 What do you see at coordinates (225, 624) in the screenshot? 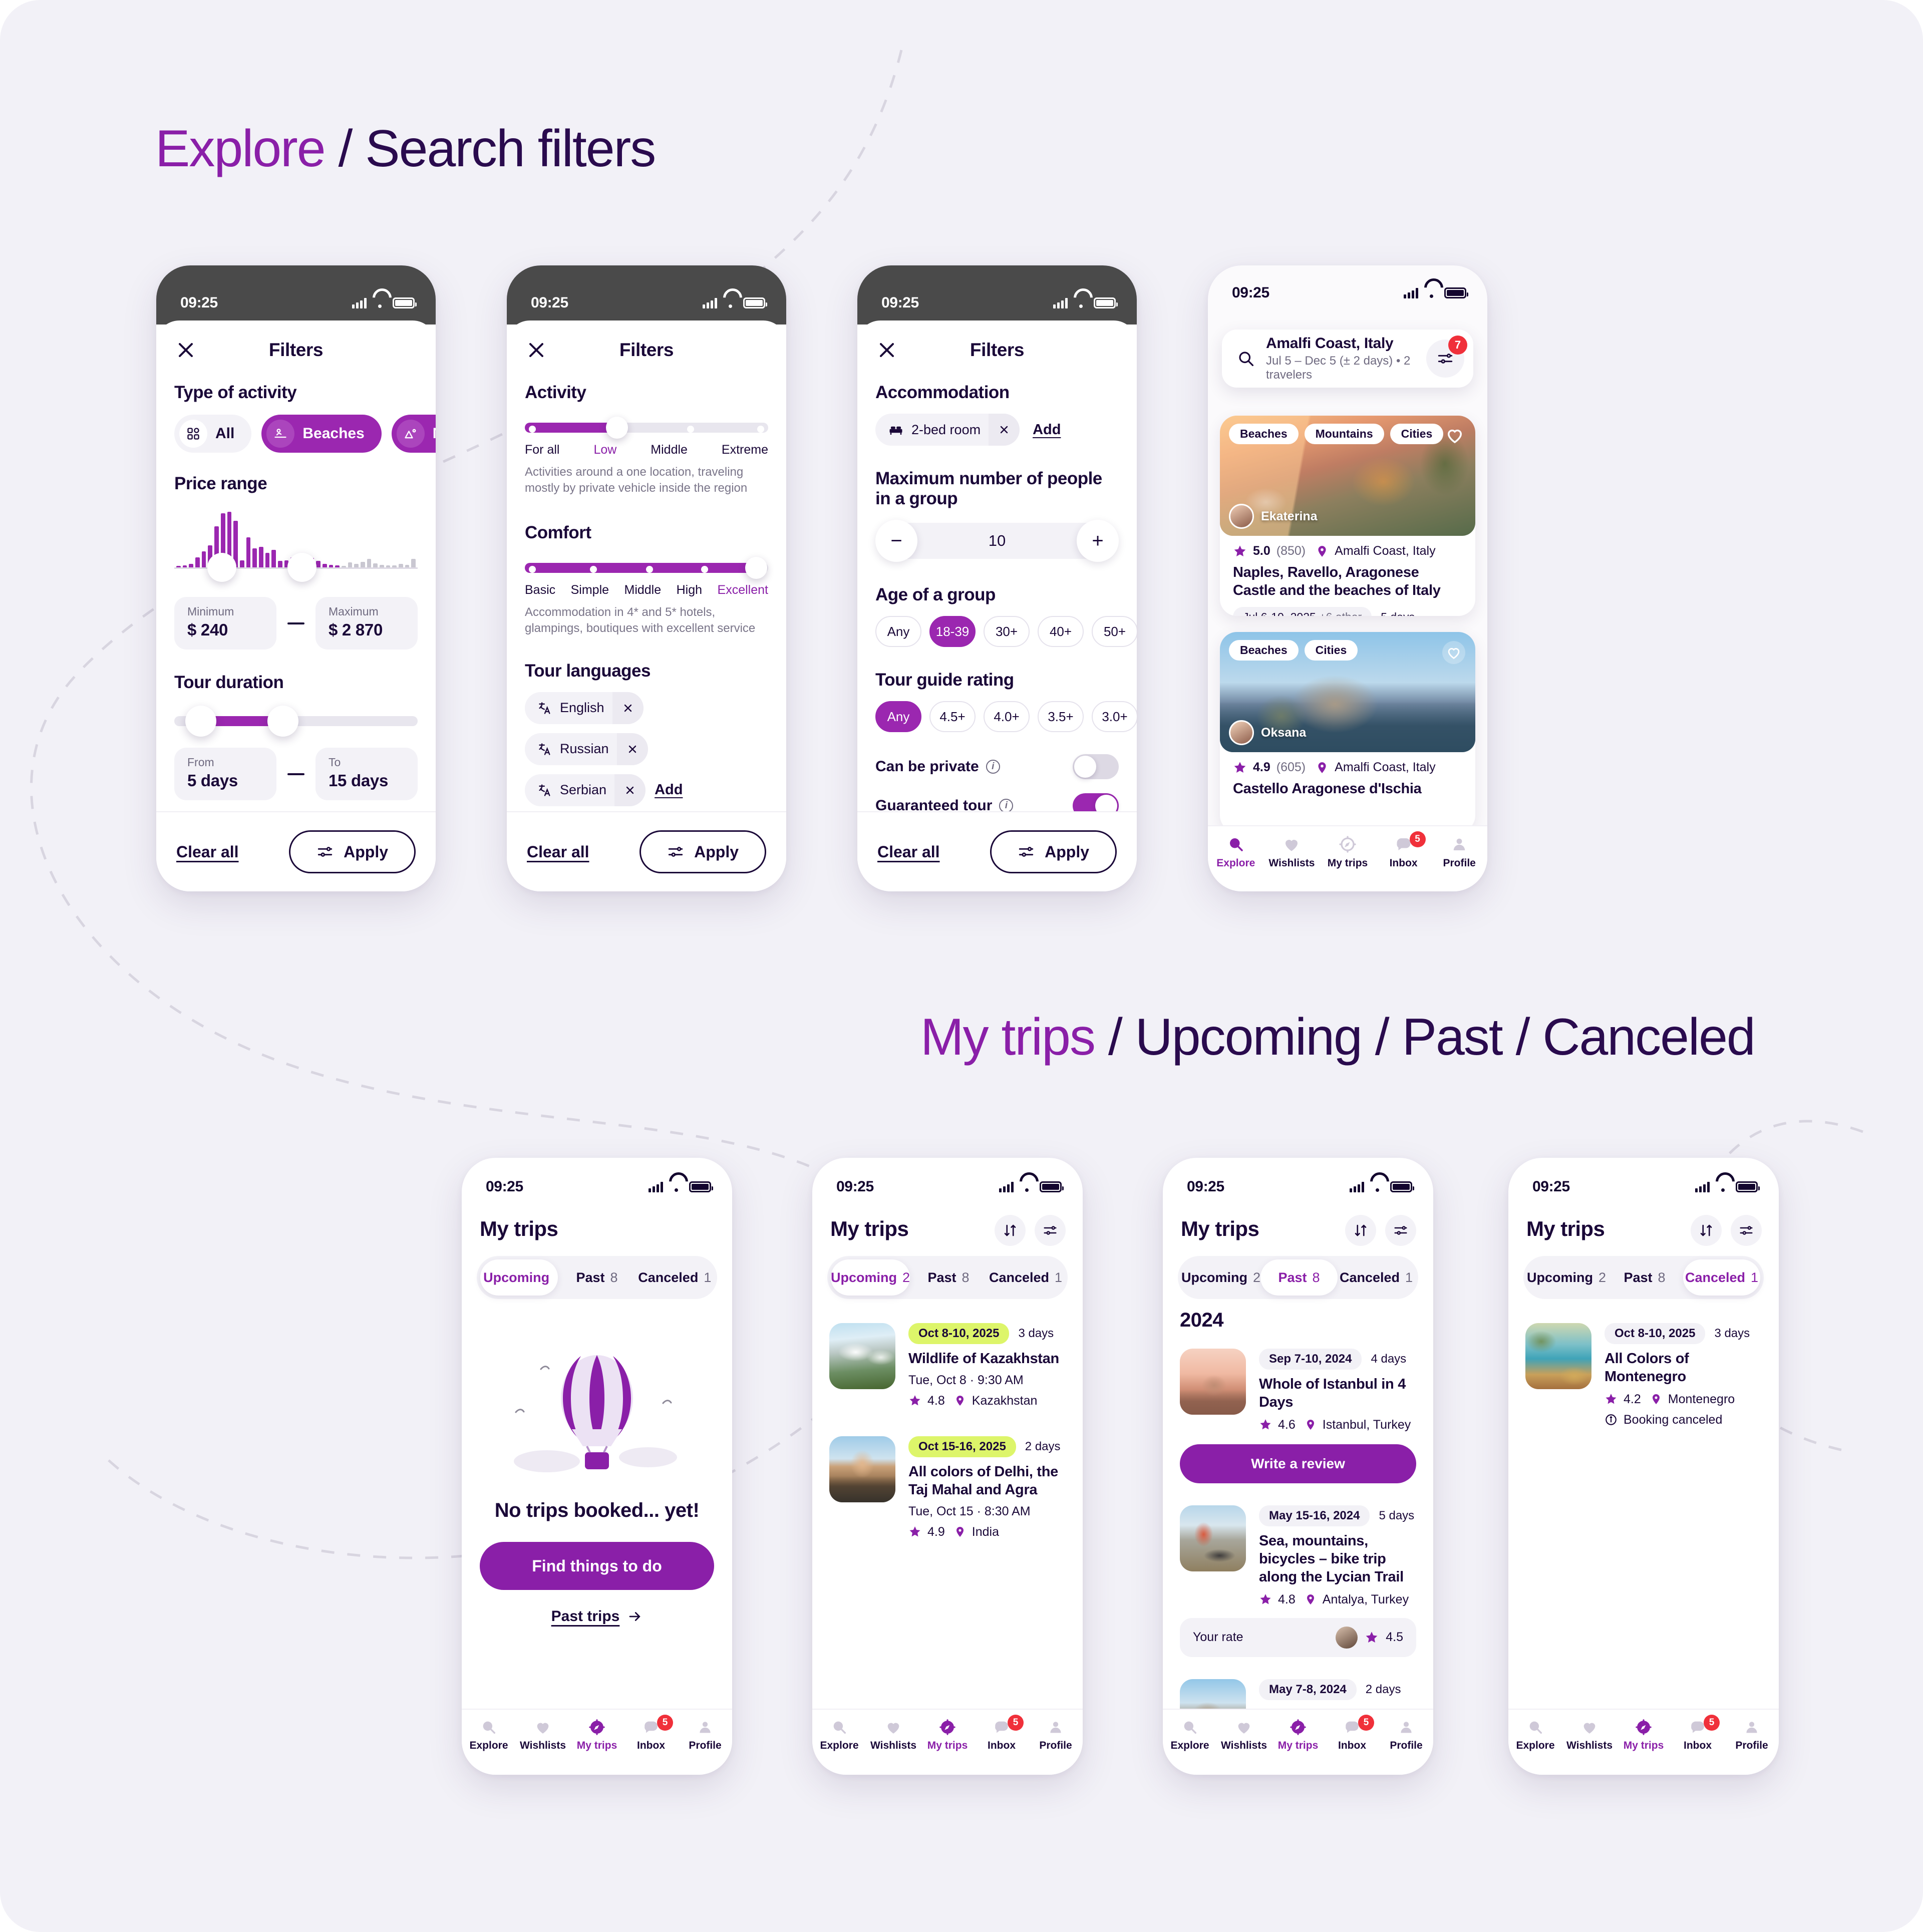
I see `price-min-field: Minimum $ 240` at bounding box center [225, 624].